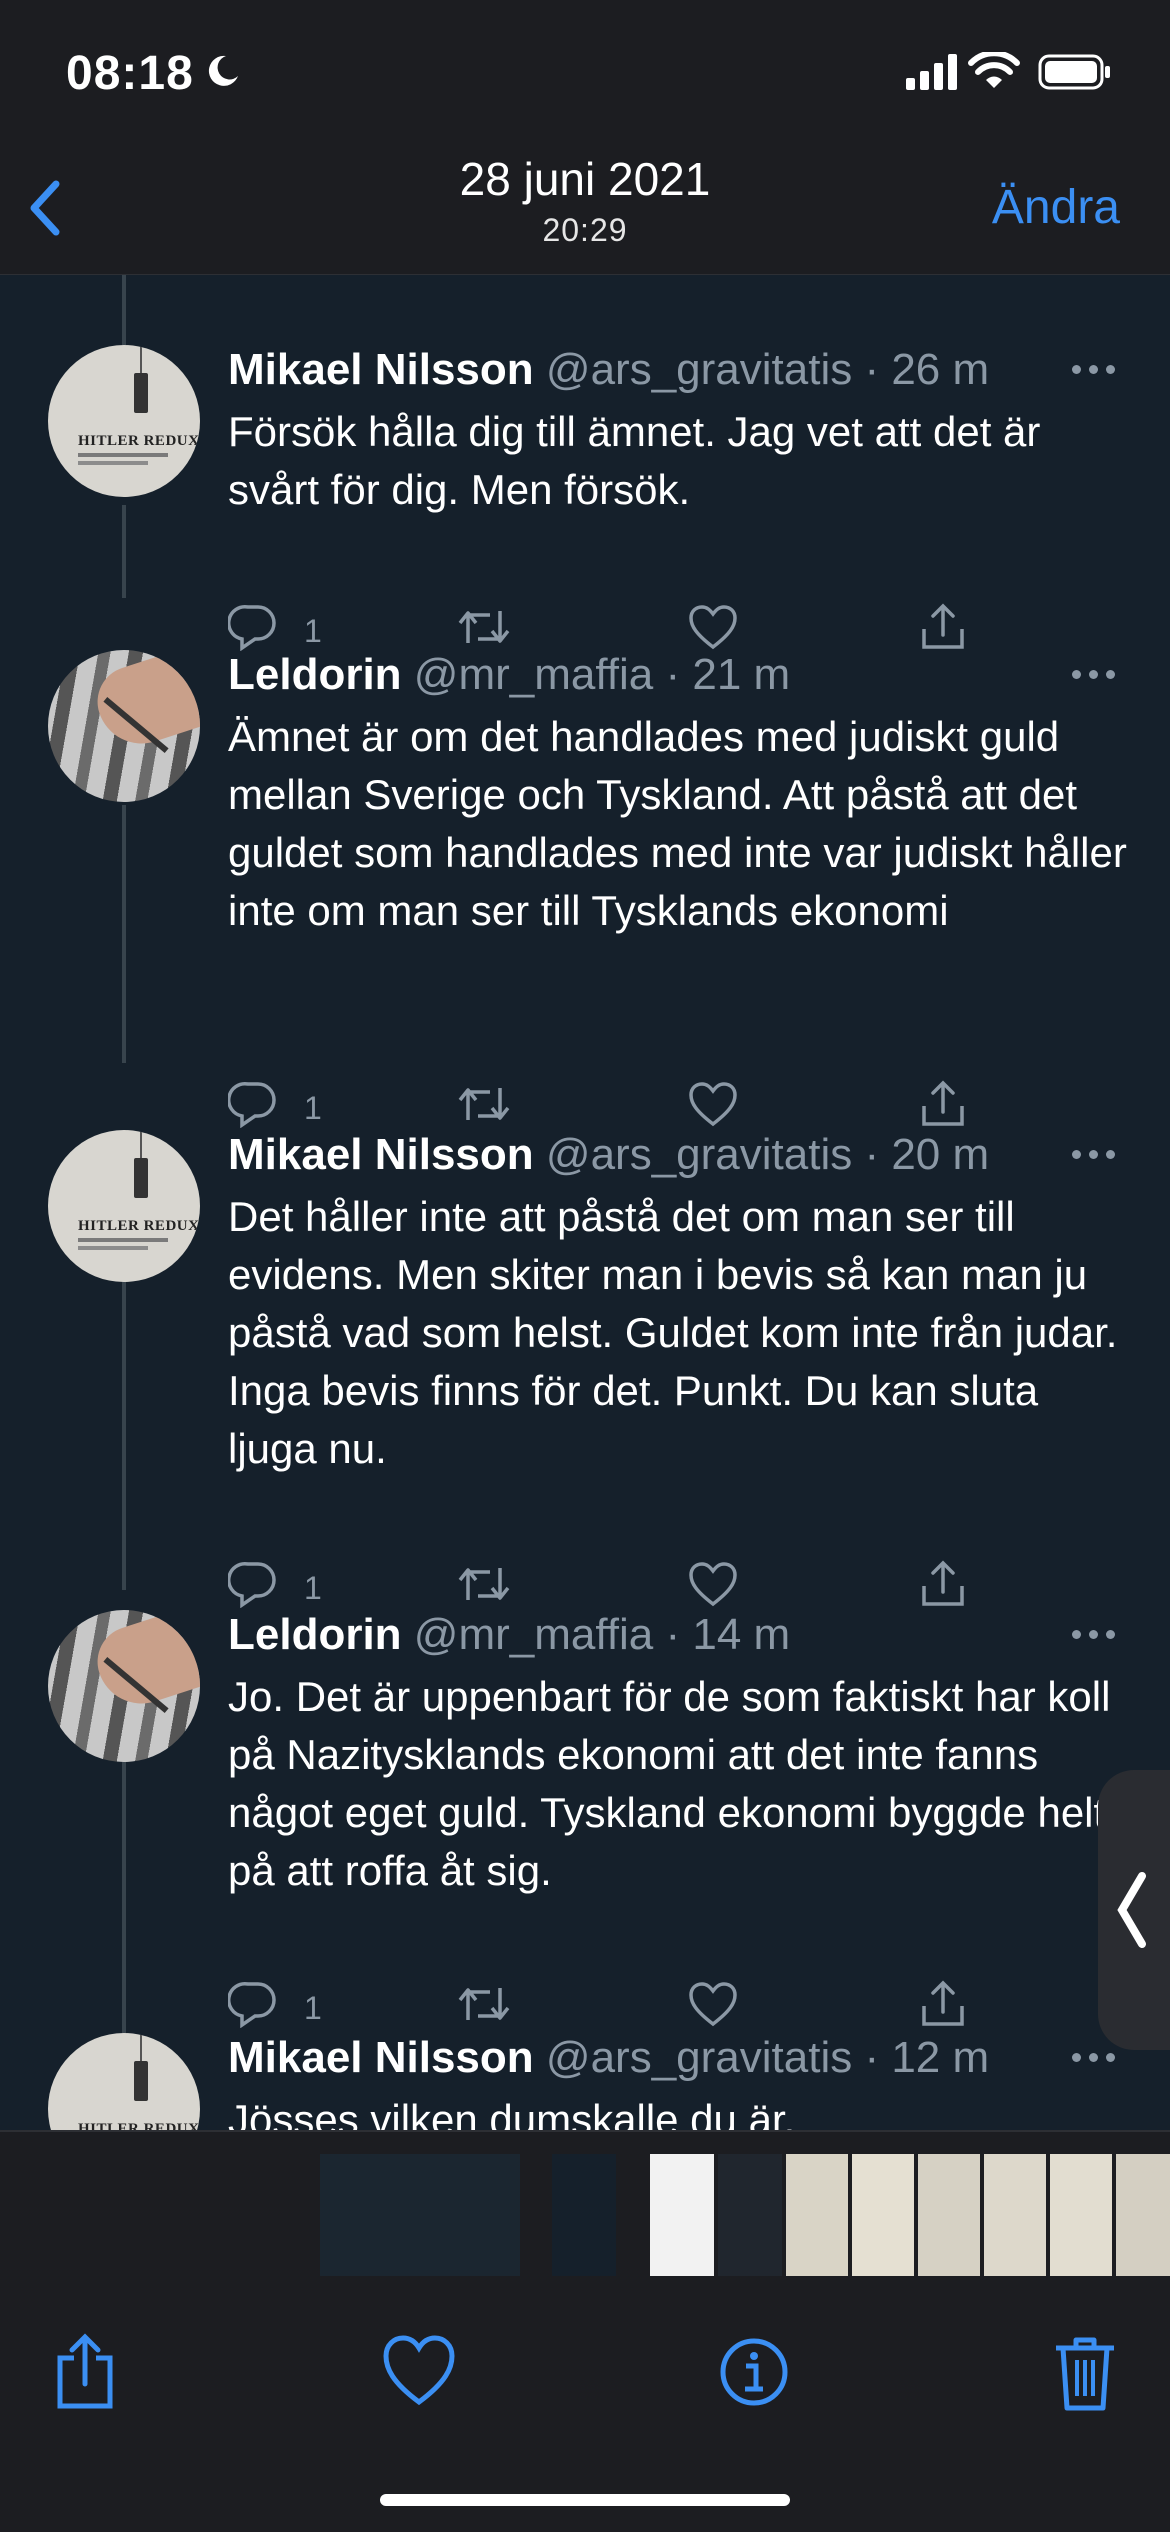 Image resolution: width=1170 pixels, height=2532 pixels. What do you see at coordinates (767, 2057) in the screenshot?
I see `tweet-meta: @ars_gravitatis · 12 m` at bounding box center [767, 2057].